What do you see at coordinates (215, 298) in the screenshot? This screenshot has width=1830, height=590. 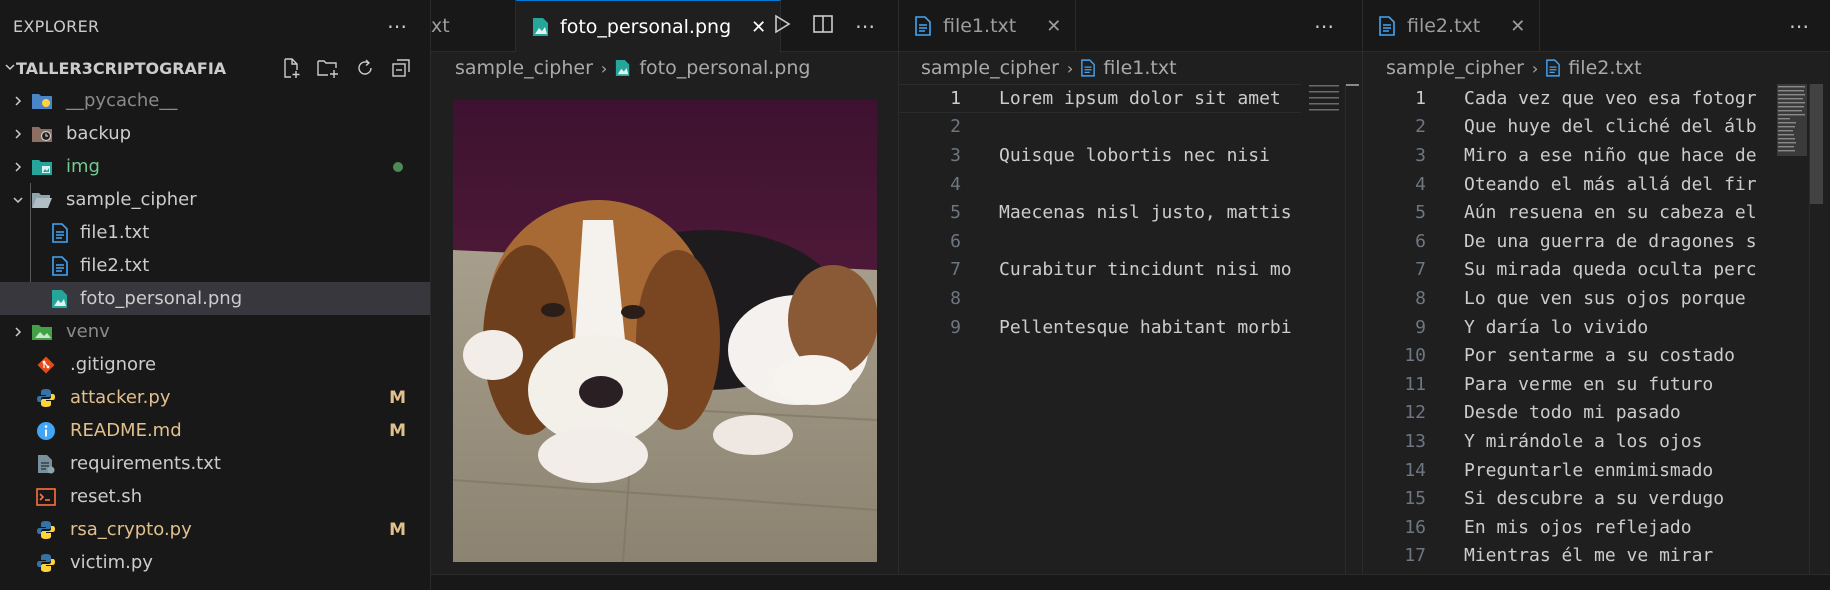 I see `tree-item-foto-personal: foto_personal.png` at bounding box center [215, 298].